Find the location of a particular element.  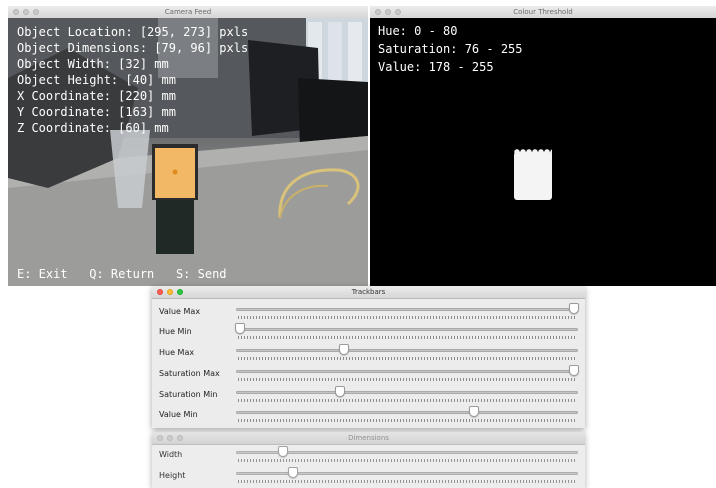

dimensions-window: Dimensions Width Height is located at coordinates (368, 460).